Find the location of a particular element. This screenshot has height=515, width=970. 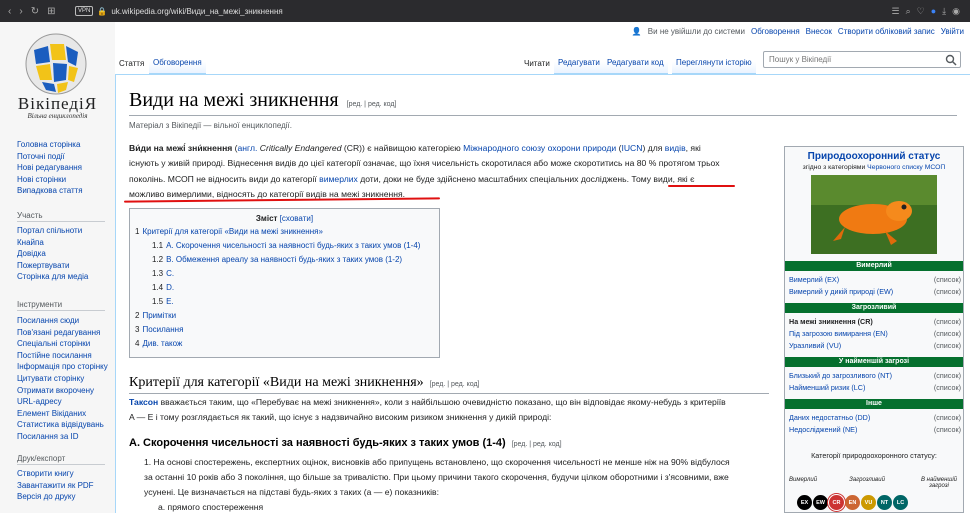

sidebar-item-pub: Кнайпа is located at coordinates (52, 243).